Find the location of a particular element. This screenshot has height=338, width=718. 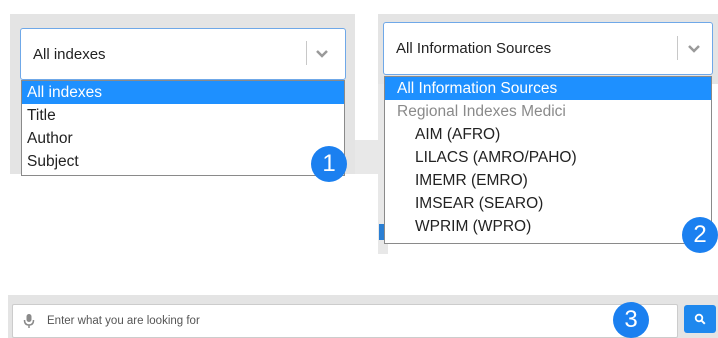

source-select: All Information Sources is located at coordinates (548, 48).